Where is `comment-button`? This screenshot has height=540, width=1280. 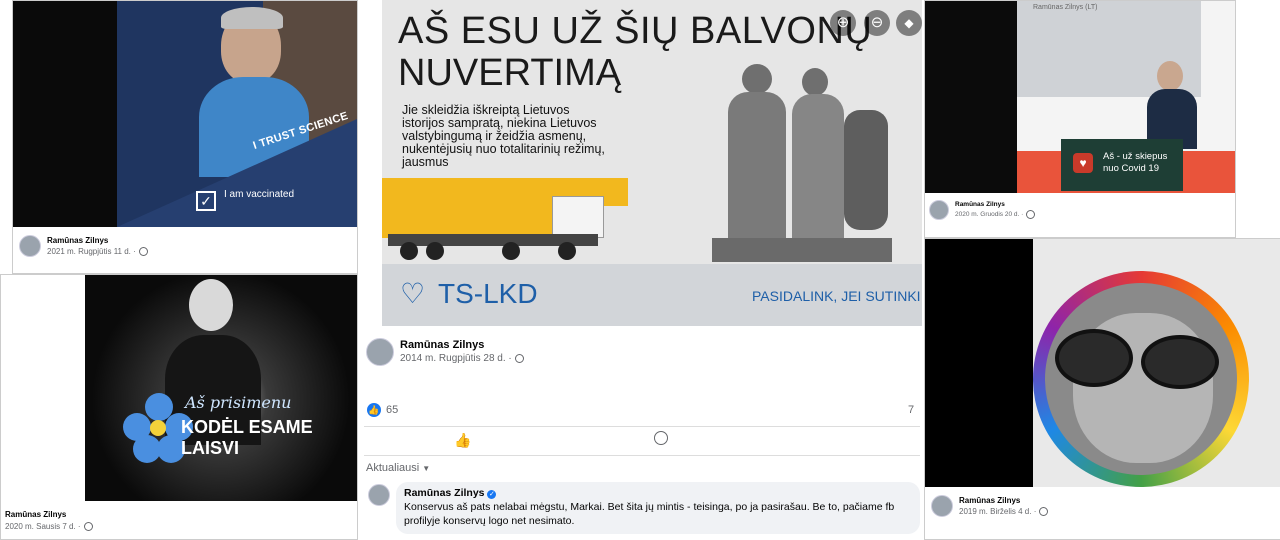 comment-button is located at coordinates (661, 438).